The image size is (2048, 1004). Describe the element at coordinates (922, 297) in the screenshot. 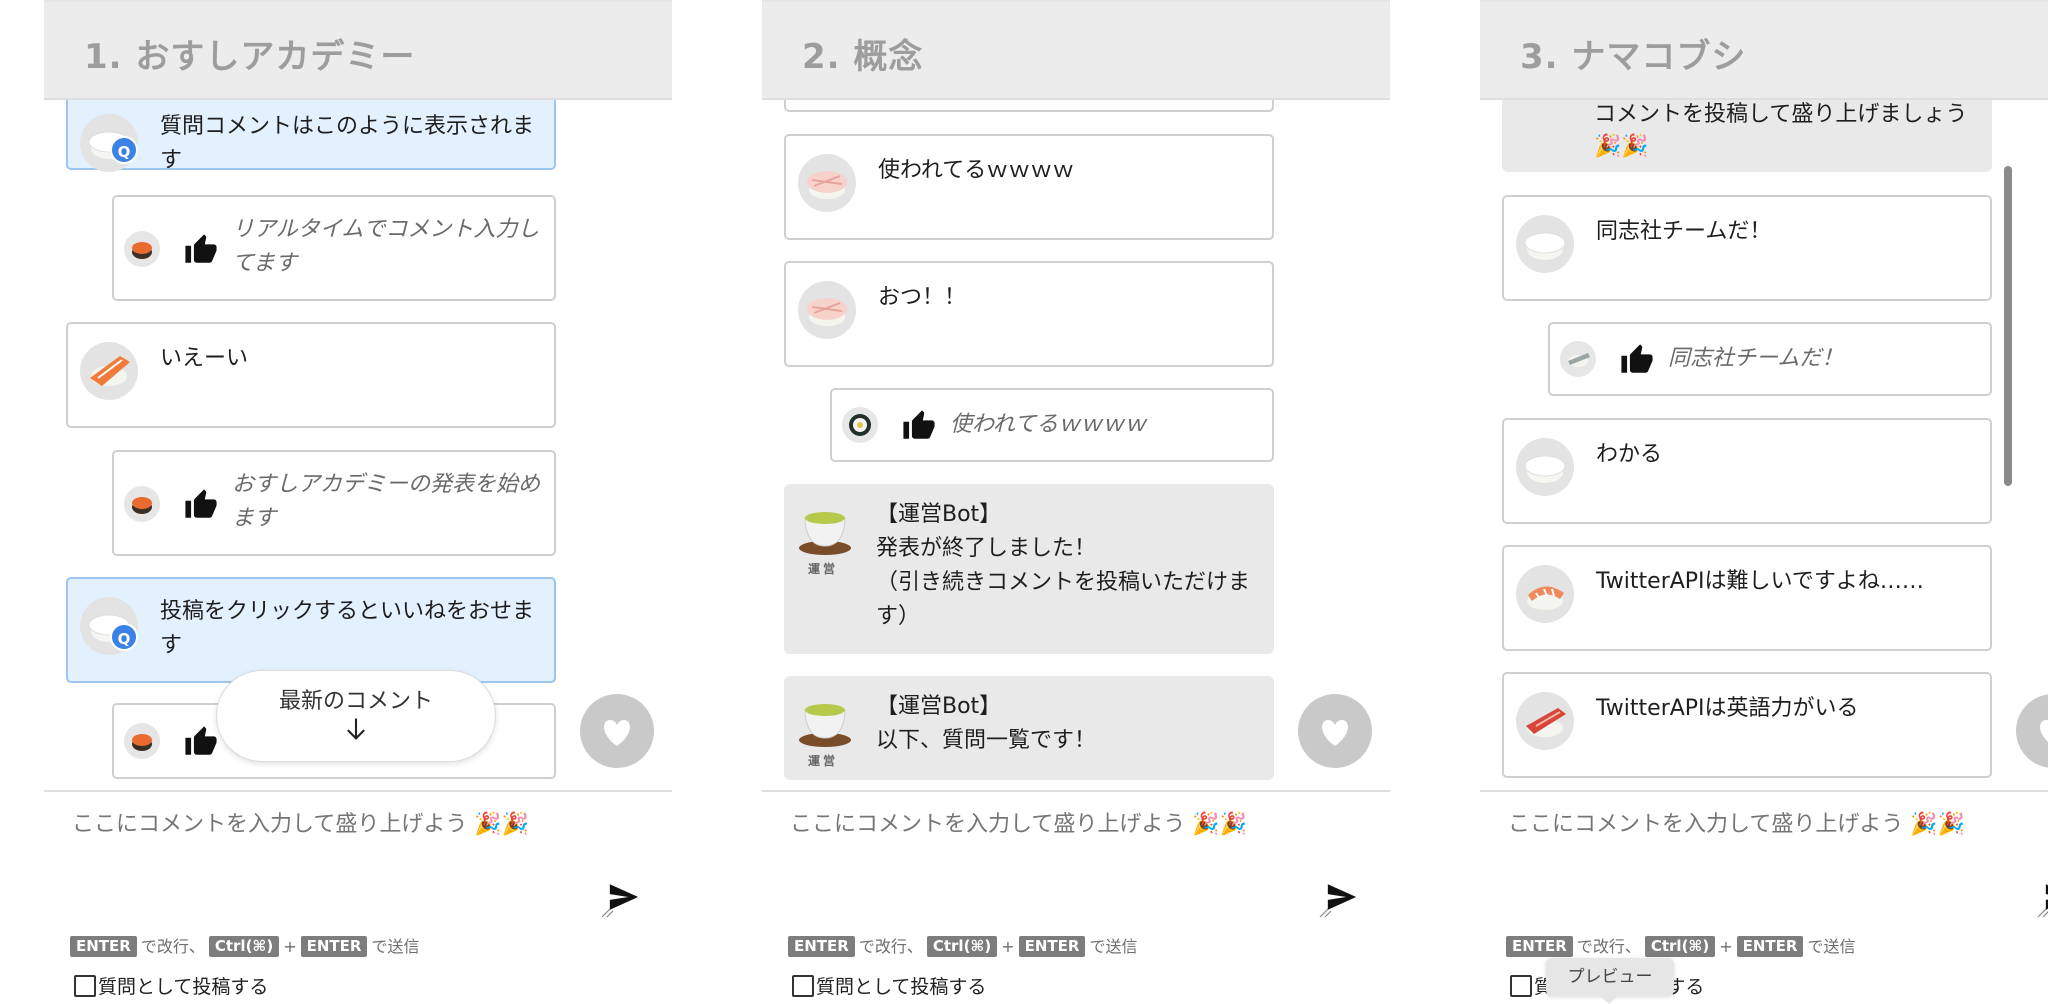

I see `comment-text: おつ！！` at that location.